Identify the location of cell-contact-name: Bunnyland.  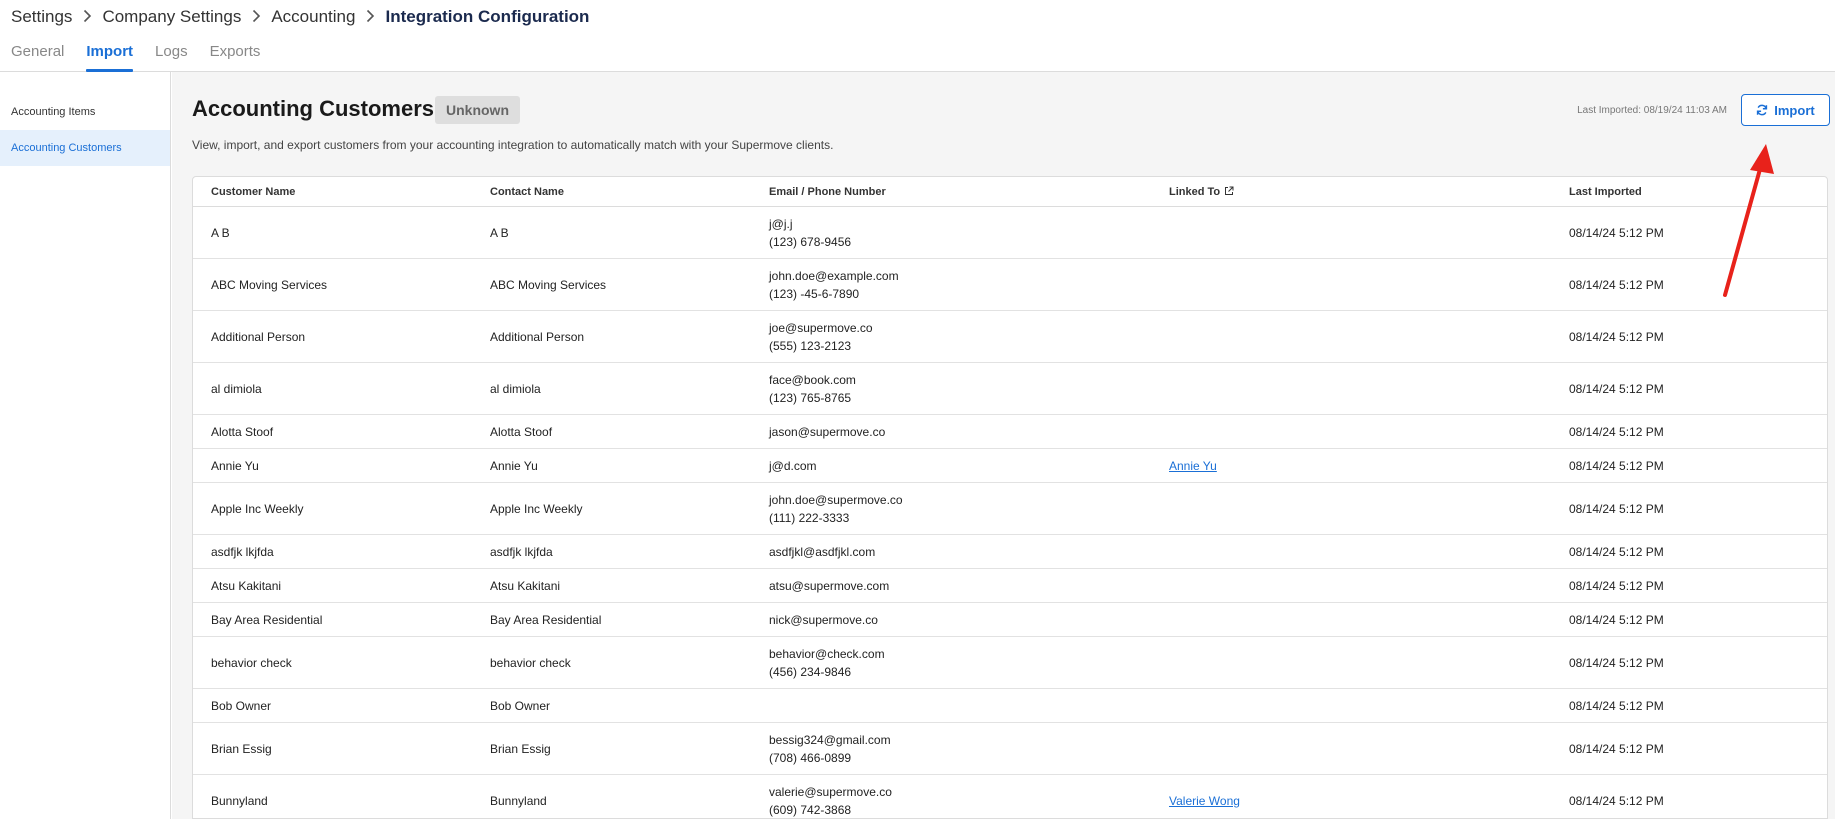
(518, 800).